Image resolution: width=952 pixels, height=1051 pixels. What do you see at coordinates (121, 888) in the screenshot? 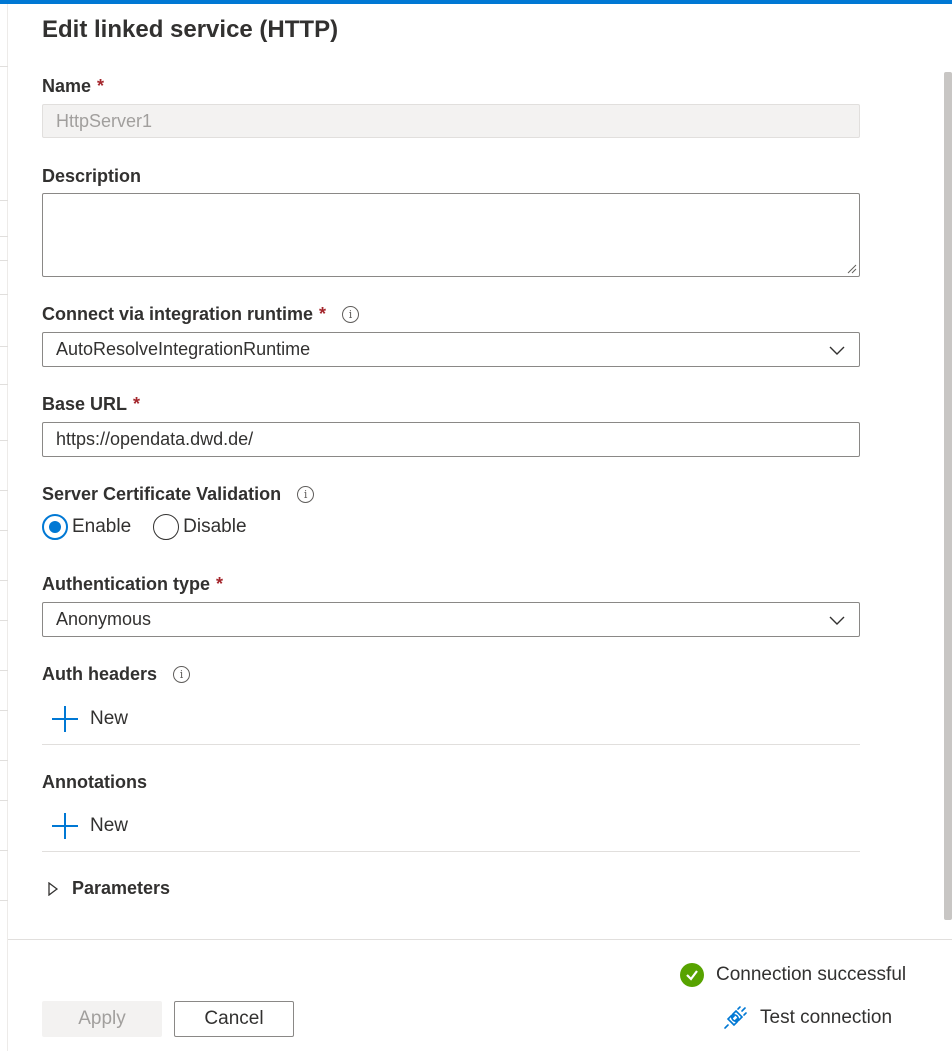
I see `parameters-label: Parameters` at bounding box center [121, 888].